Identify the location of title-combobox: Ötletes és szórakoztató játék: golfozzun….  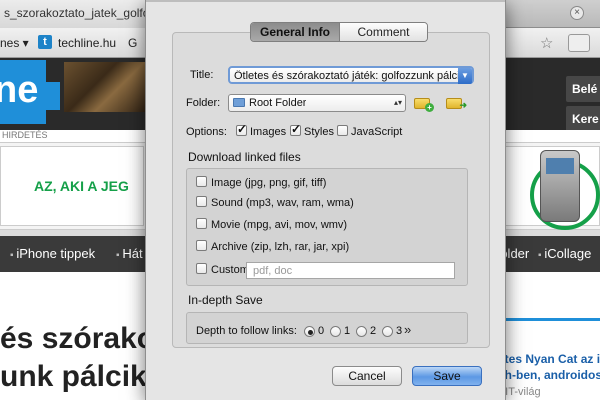
(351, 75).